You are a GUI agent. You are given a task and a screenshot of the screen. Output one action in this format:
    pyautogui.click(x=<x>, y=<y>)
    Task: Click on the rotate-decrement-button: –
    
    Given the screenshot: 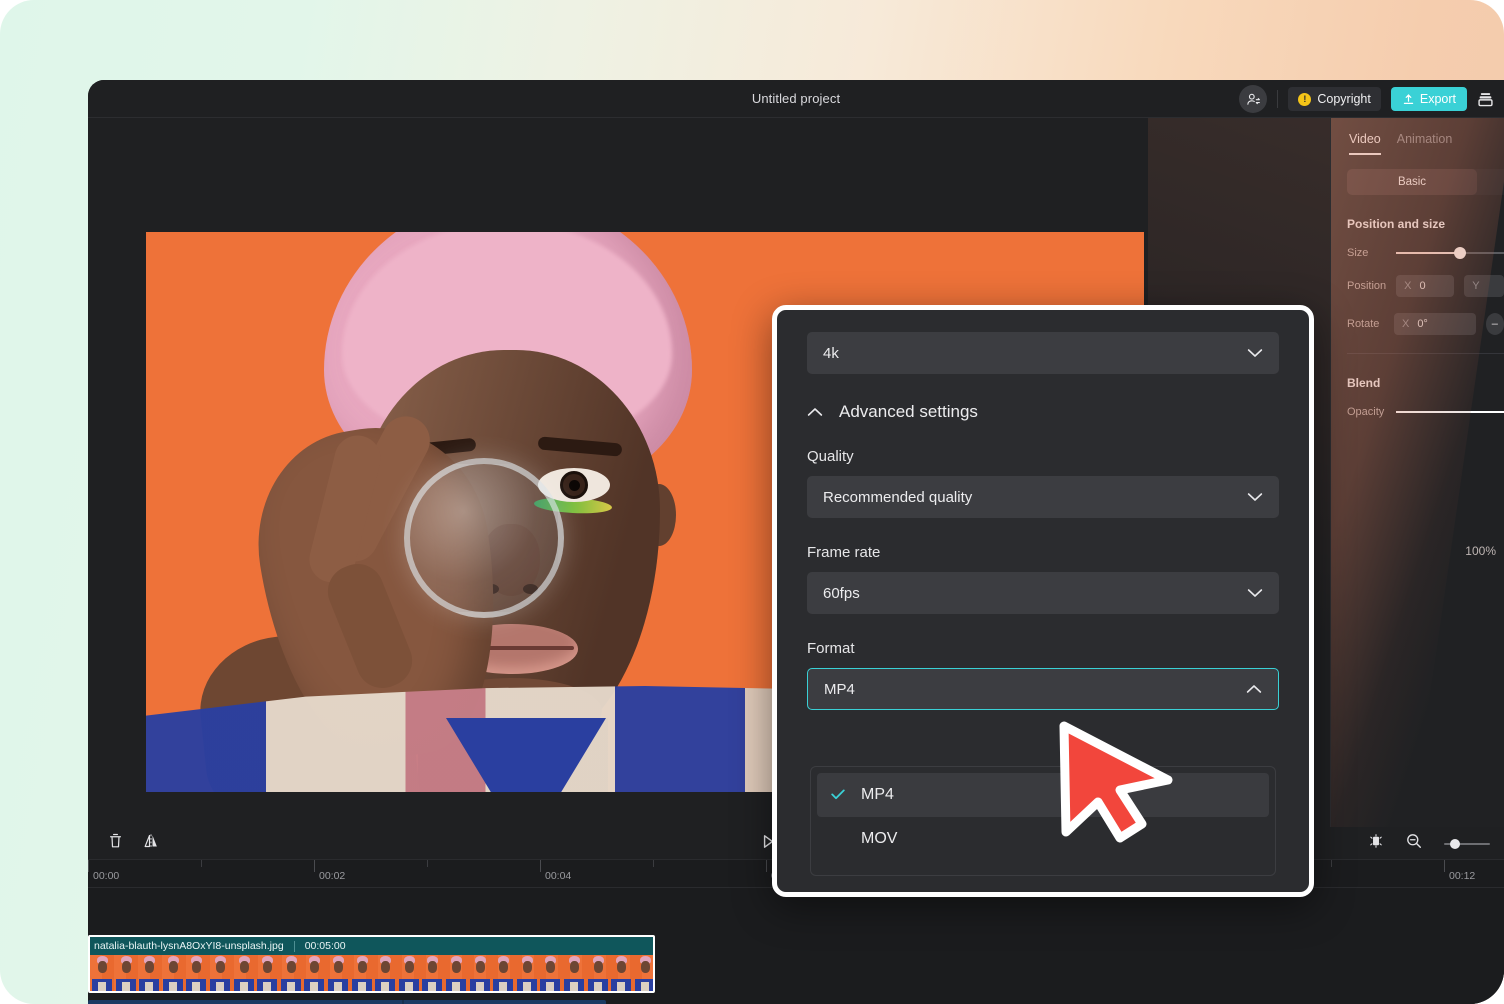 What is the action you would take?
    pyautogui.click(x=1494, y=324)
    